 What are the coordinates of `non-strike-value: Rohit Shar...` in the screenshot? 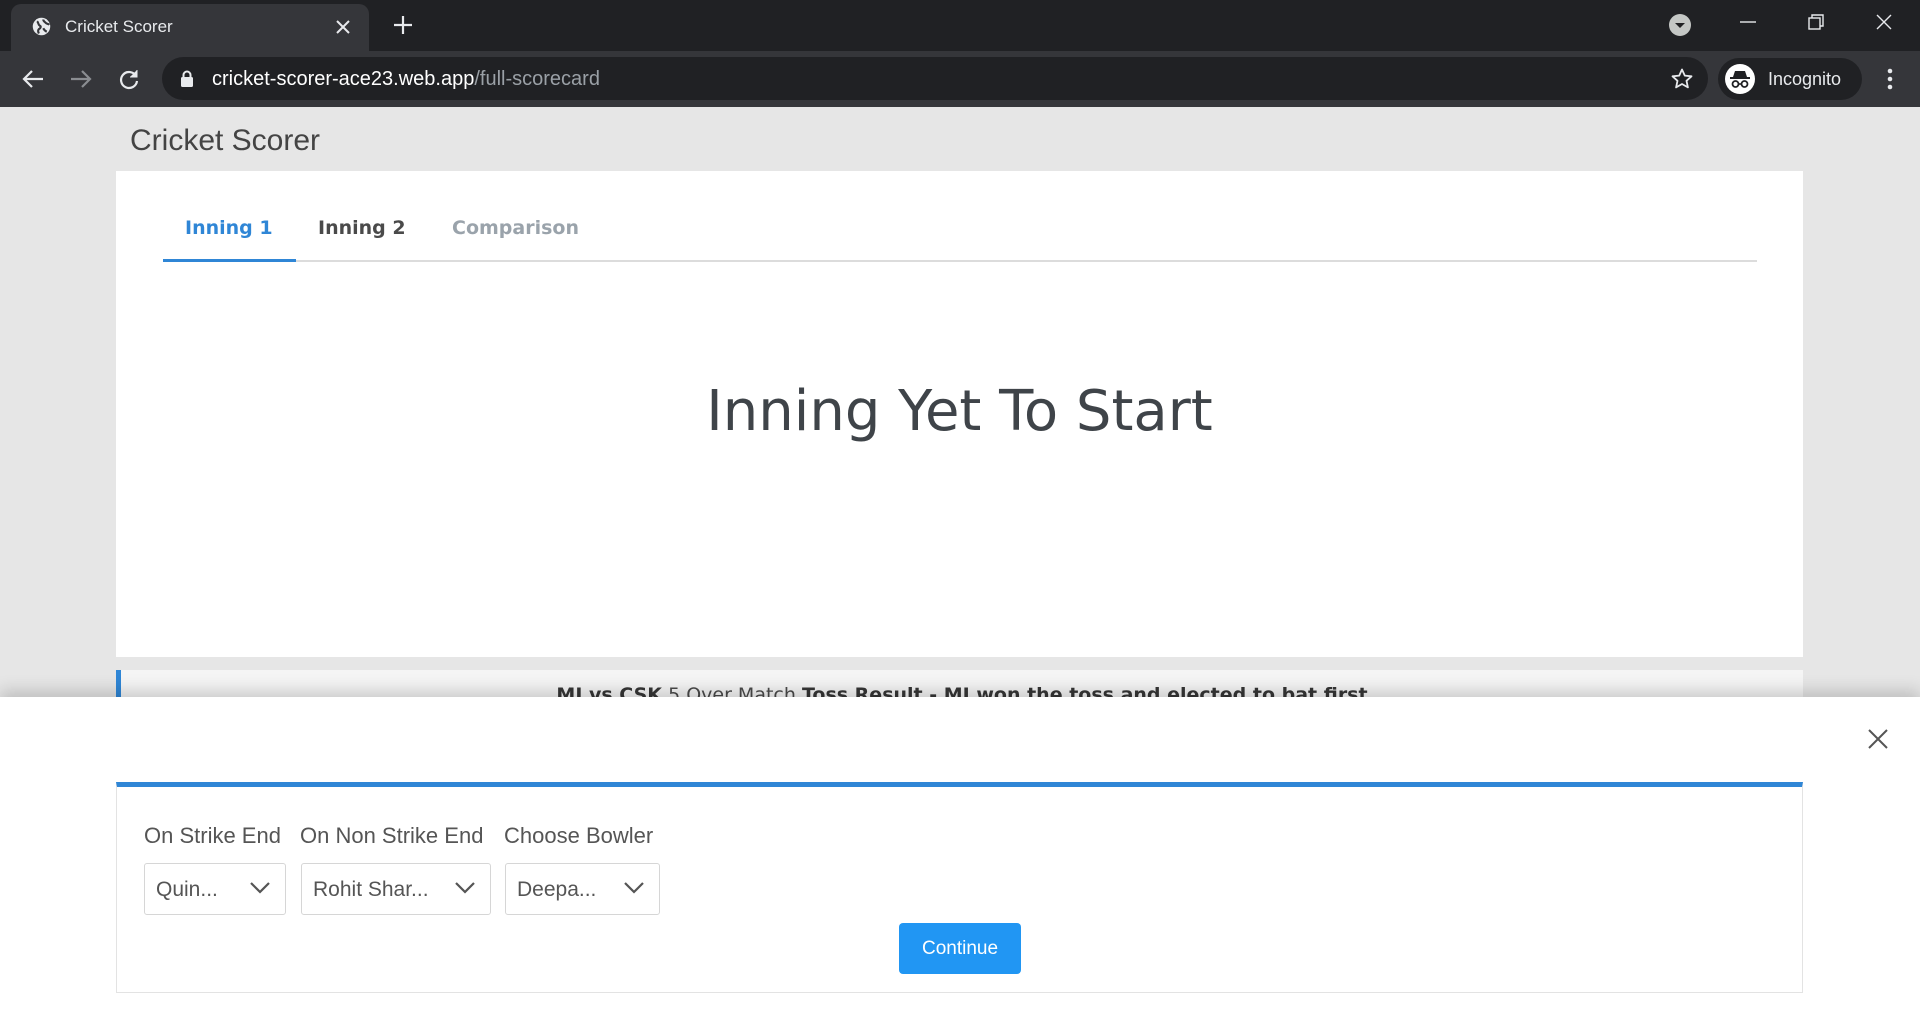 It's located at (371, 889).